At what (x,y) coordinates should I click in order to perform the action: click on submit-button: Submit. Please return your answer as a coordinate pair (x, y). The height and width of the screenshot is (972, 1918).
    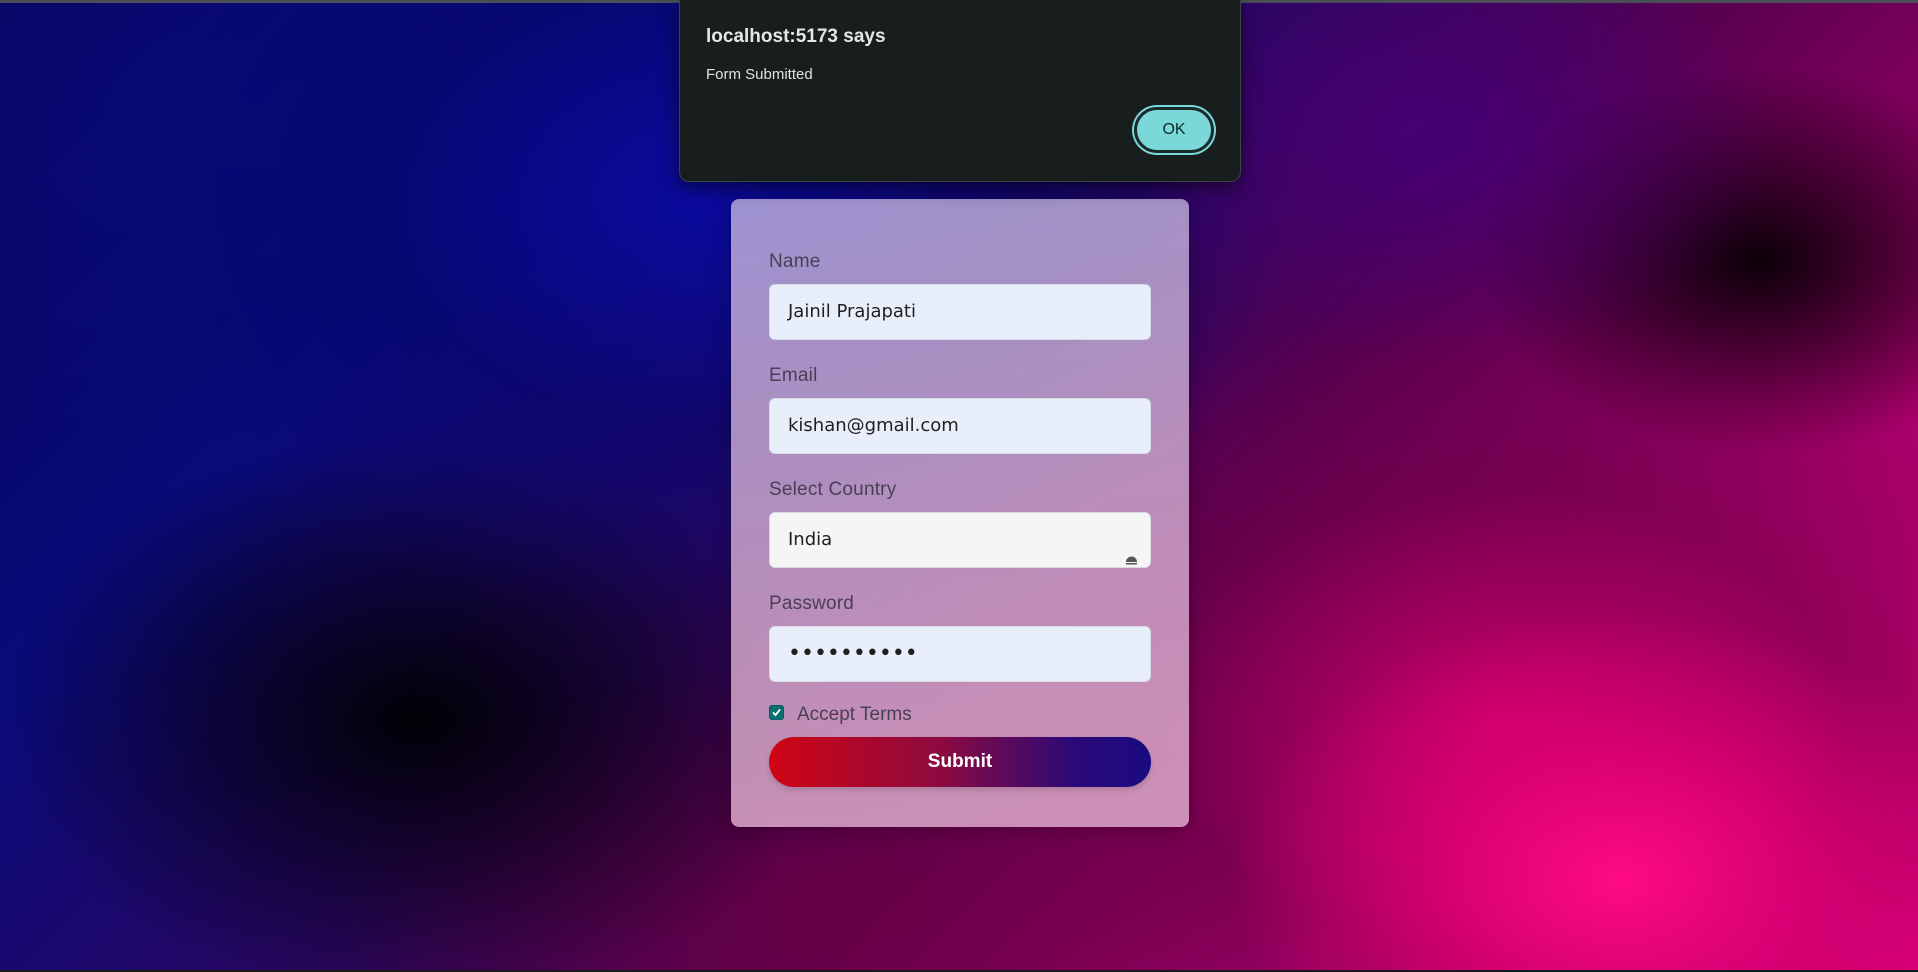
    Looking at the image, I should click on (960, 762).